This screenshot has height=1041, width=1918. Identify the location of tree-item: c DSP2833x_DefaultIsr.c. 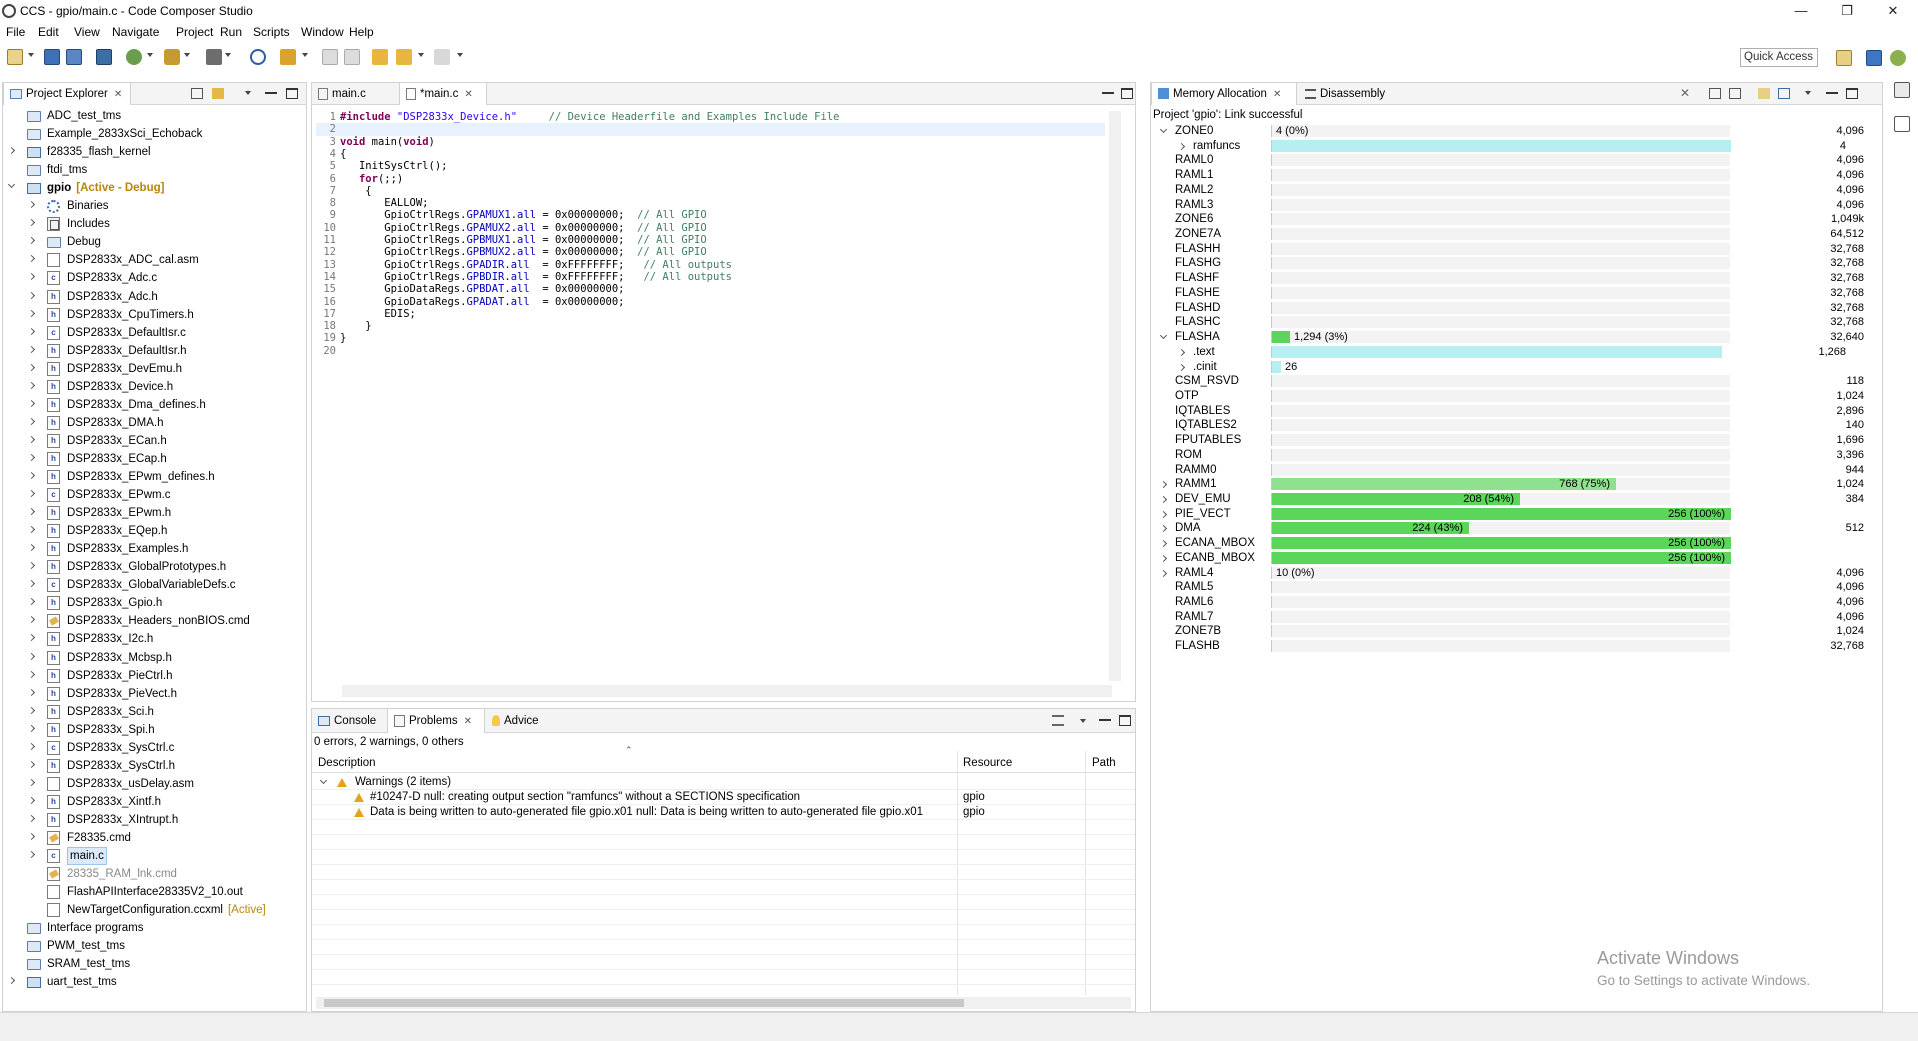
(154, 333).